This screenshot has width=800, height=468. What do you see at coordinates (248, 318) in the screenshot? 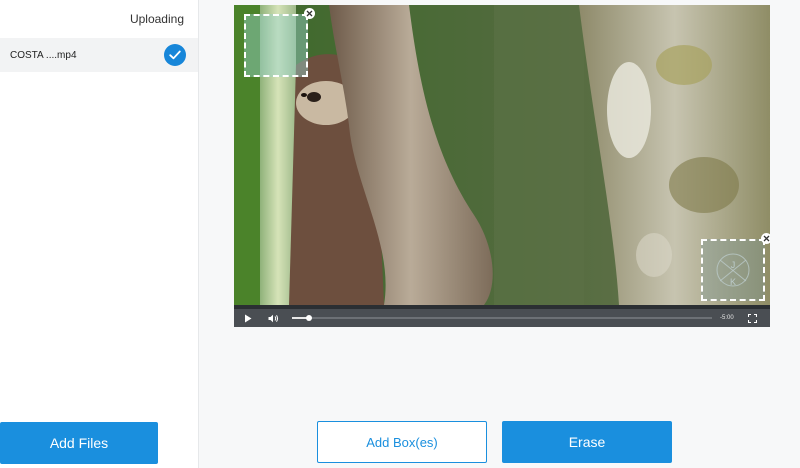
I see `play-icon` at bounding box center [248, 318].